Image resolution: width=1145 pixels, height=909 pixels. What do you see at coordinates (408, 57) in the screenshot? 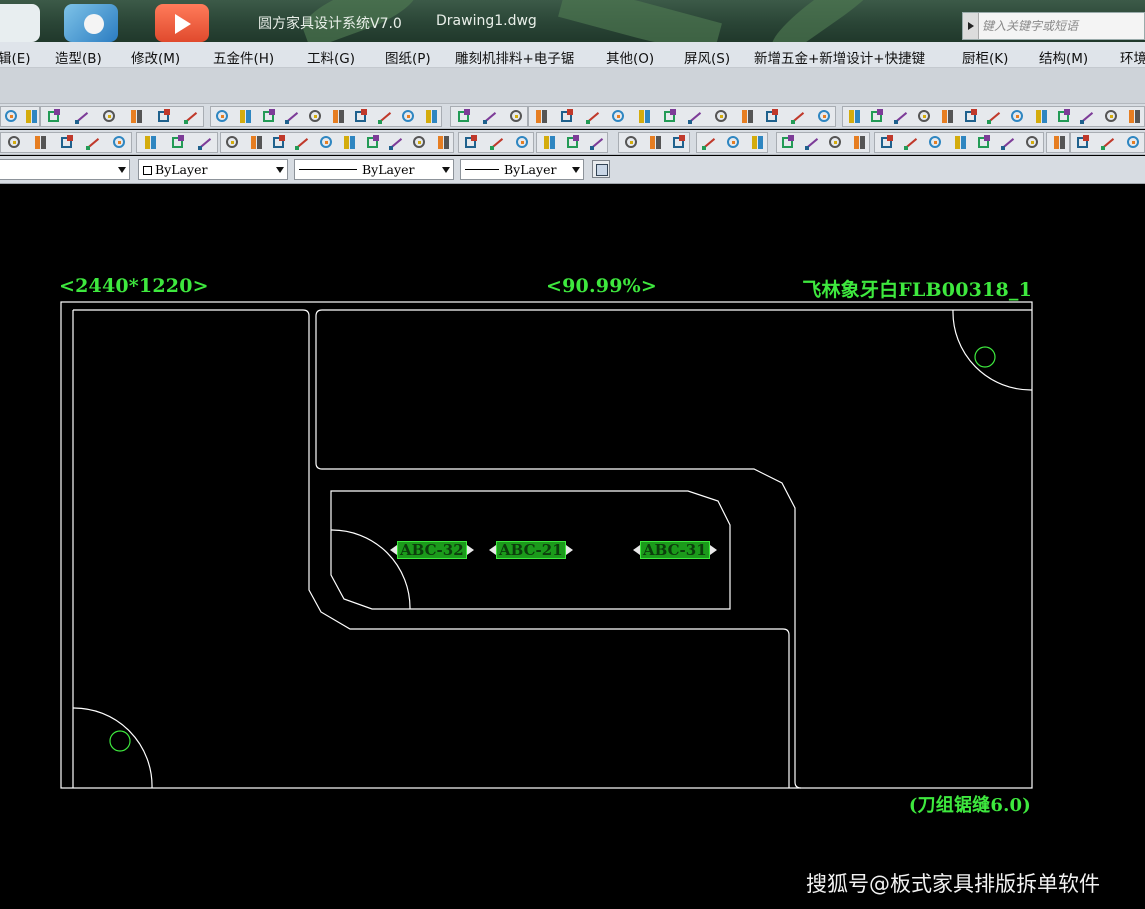
I see `menu-drawings: 图纸(P)` at bounding box center [408, 57].